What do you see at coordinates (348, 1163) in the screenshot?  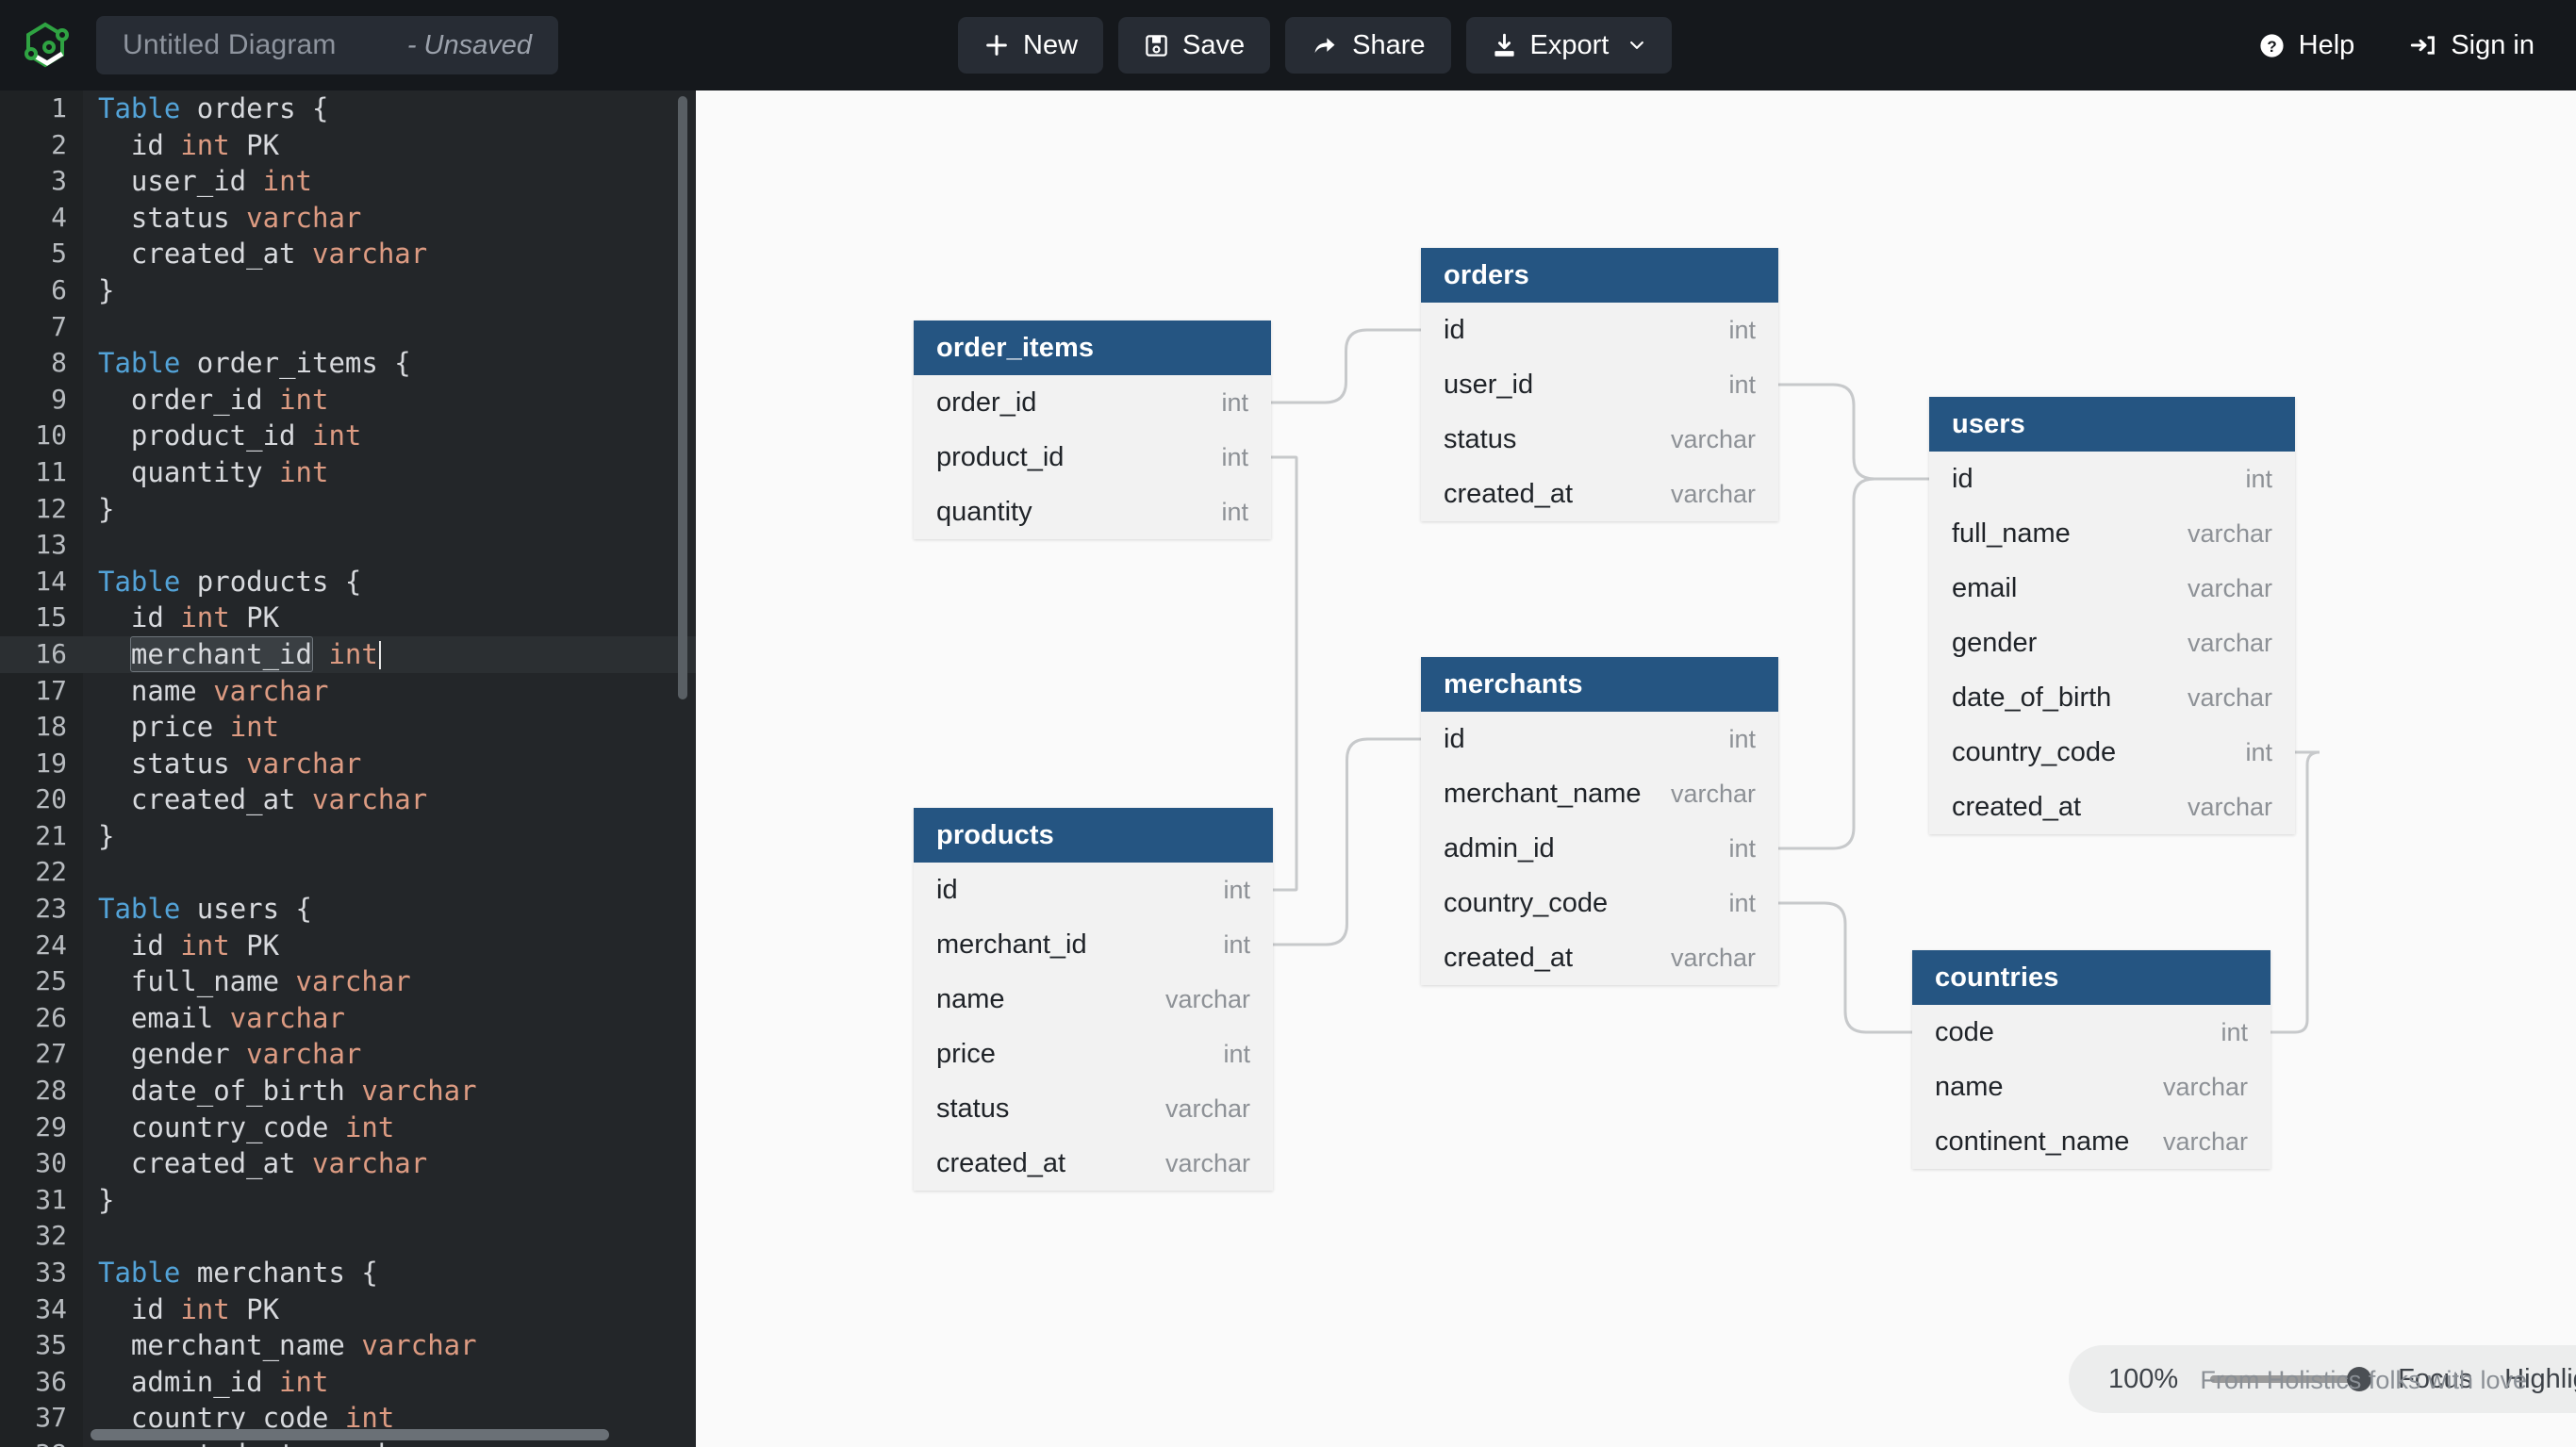 I see `editor-line: 30 created_at varchar` at bounding box center [348, 1163].